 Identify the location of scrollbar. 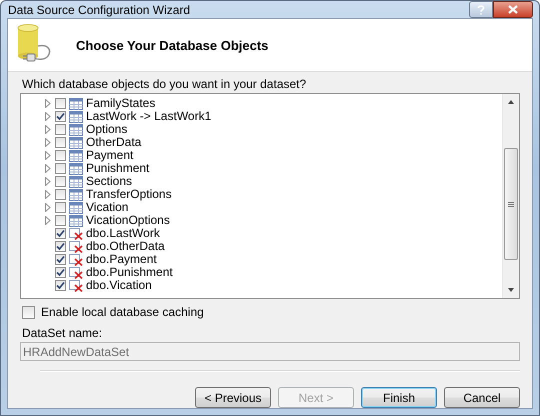
(510, 196).